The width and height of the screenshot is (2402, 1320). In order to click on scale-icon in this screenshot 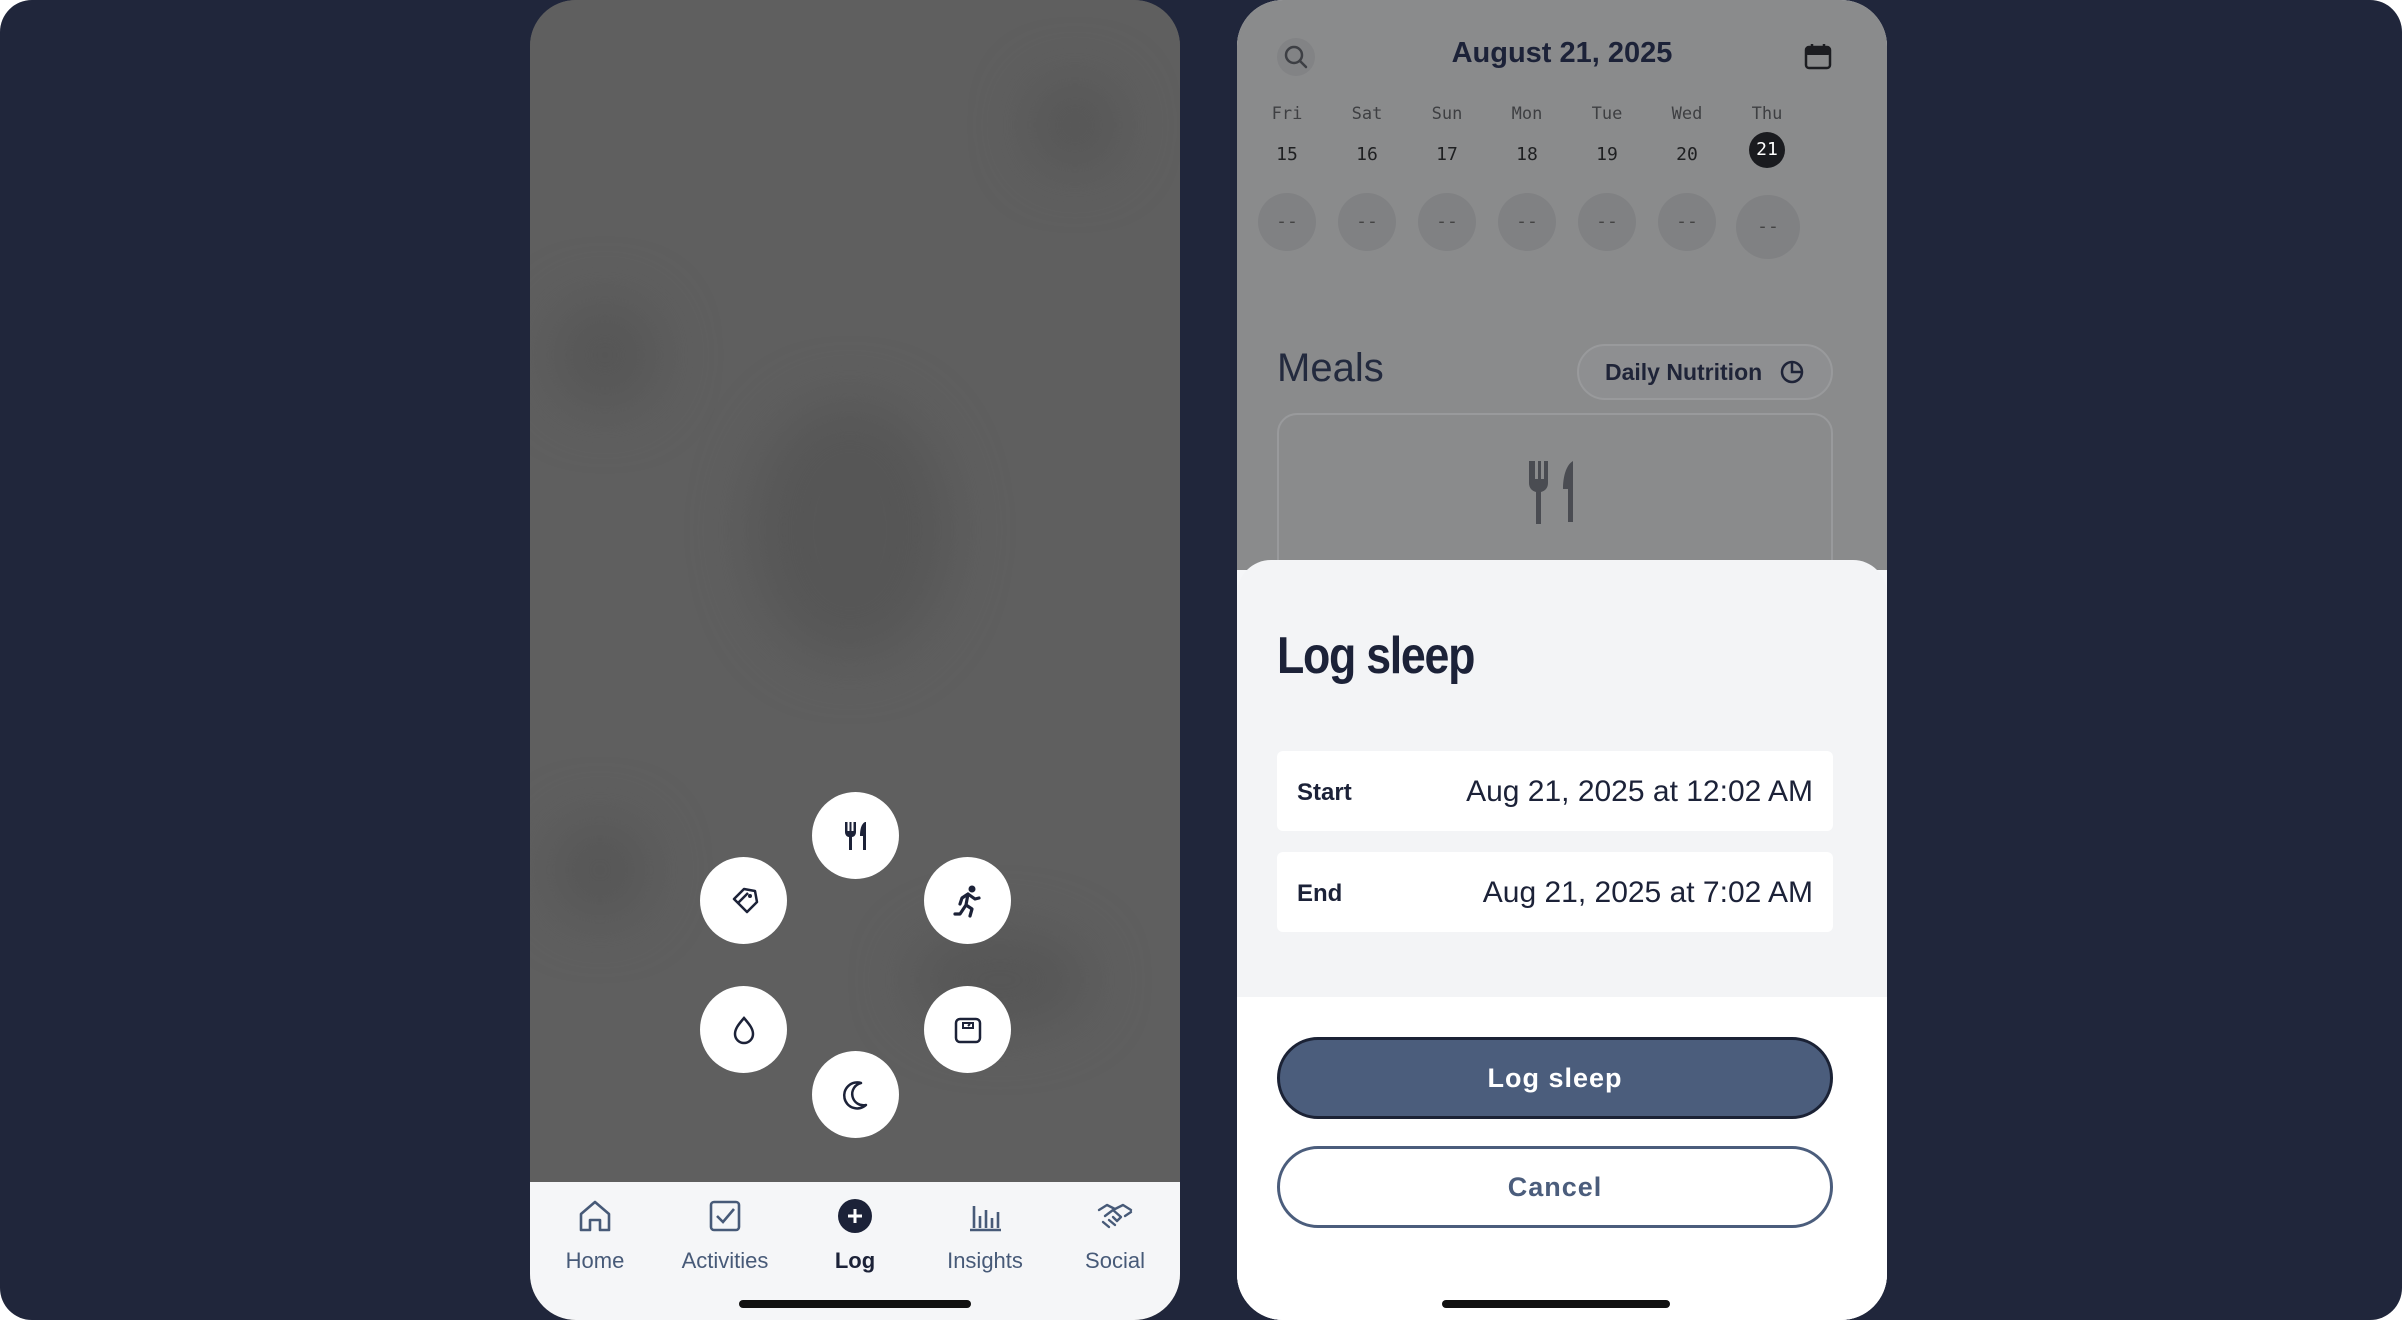, I will do `click(967, 1030)`.